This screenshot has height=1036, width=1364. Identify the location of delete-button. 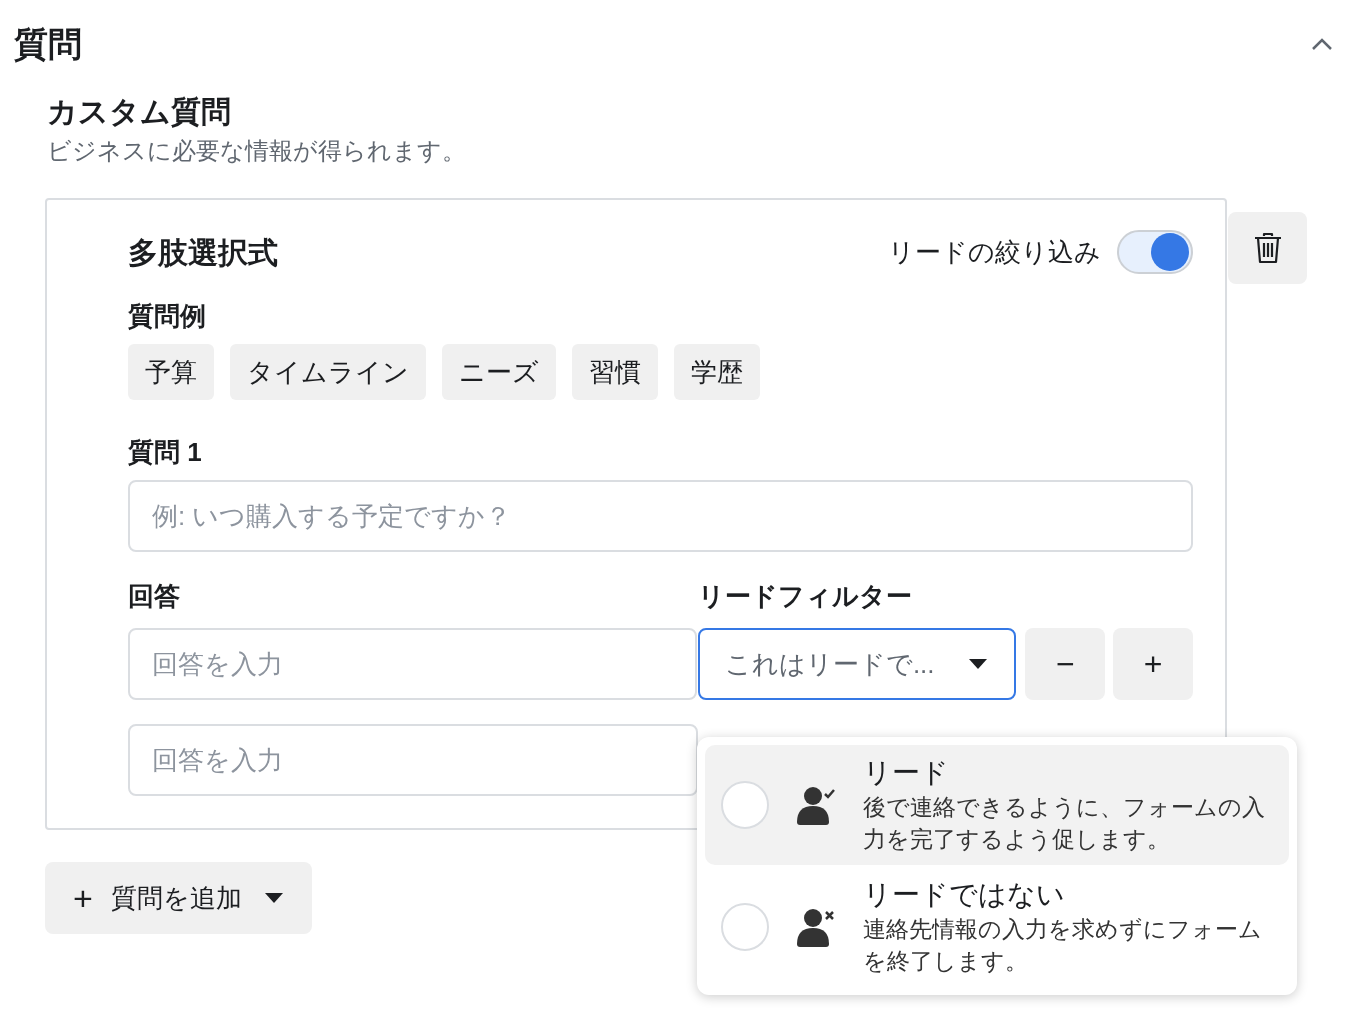
(1267, 248).